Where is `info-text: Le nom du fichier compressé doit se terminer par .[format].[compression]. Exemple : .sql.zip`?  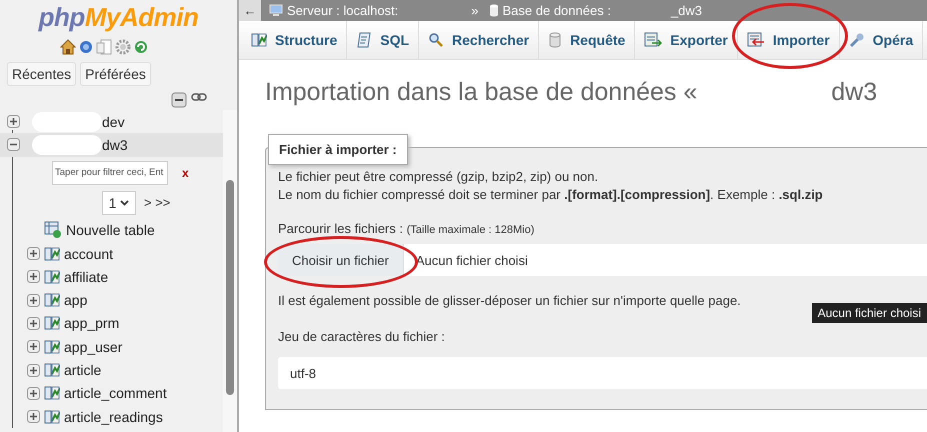
info-text: Le nom du fichier compressé doit se terminer par .[format].[compression]. Exemple : .sql.zip is located at coordinates (551, 195).